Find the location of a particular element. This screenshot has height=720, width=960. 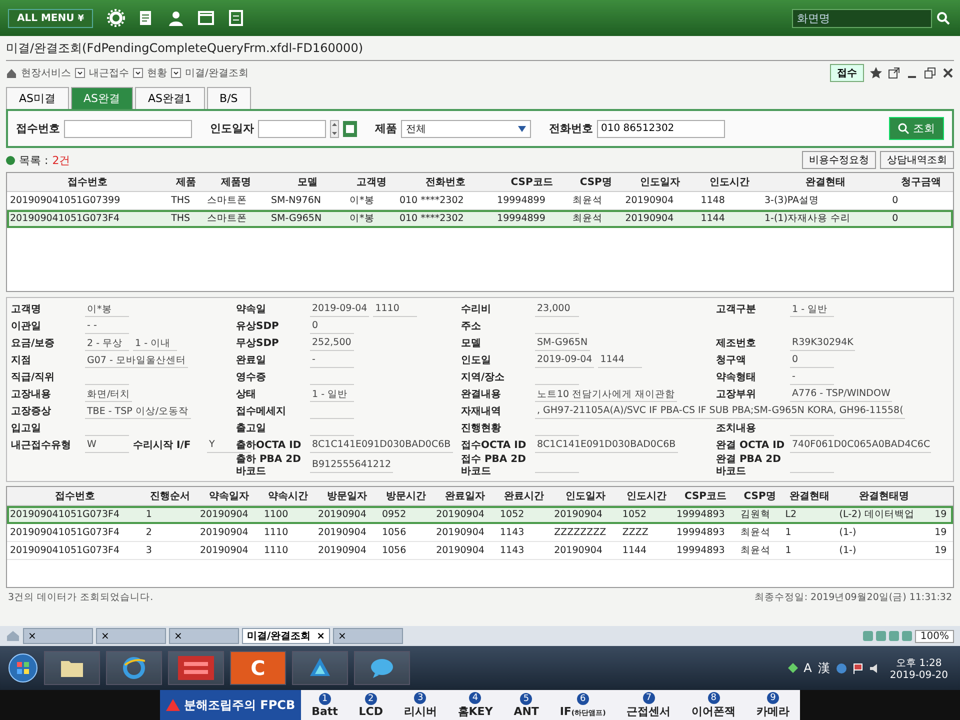

tab: AS완결1 is located at coordinates (170, 98).